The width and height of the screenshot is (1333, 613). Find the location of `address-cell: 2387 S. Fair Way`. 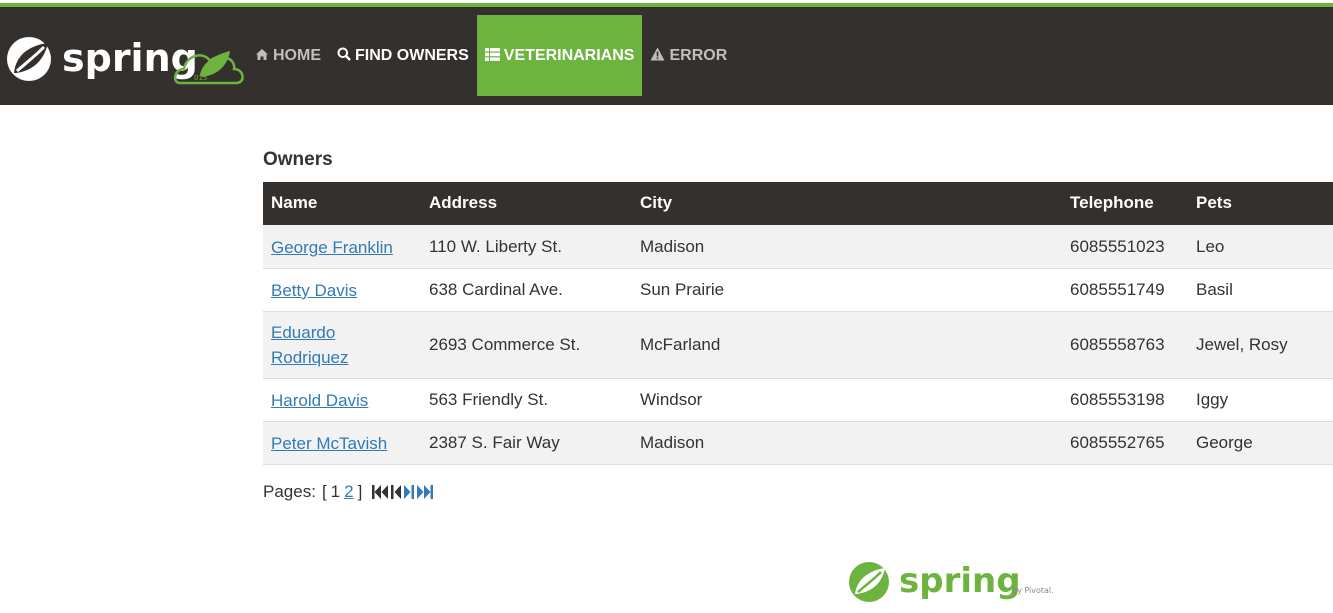

address-cell: 2387 S. Fair Way is located at coordinates (526, 443).